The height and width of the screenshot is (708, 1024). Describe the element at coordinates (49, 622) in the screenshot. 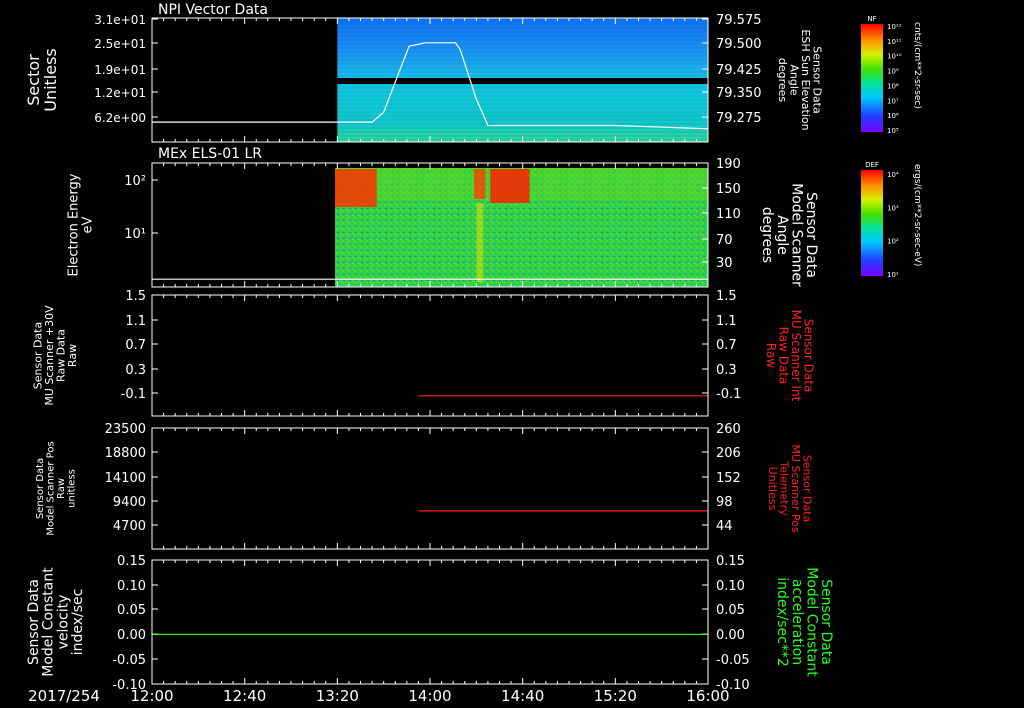

I see `y-axis-label-line: Model Constant` at that location.